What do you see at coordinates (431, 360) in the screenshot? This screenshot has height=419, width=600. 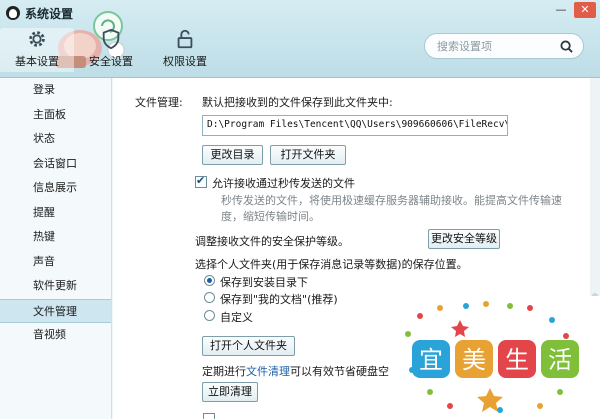 I see `svg-text: 宜` at bounding box center [431, 360].